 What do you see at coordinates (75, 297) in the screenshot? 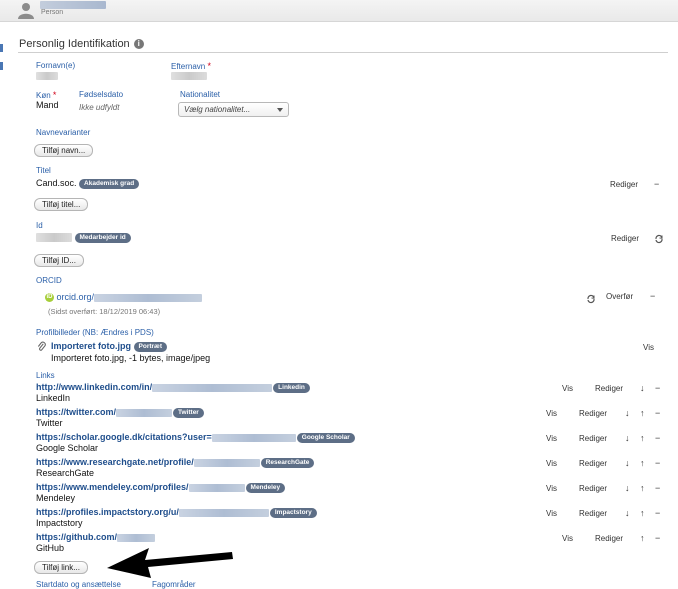
I see `orcid-link-text: orcid.org/` at bounding box center [75, 297].